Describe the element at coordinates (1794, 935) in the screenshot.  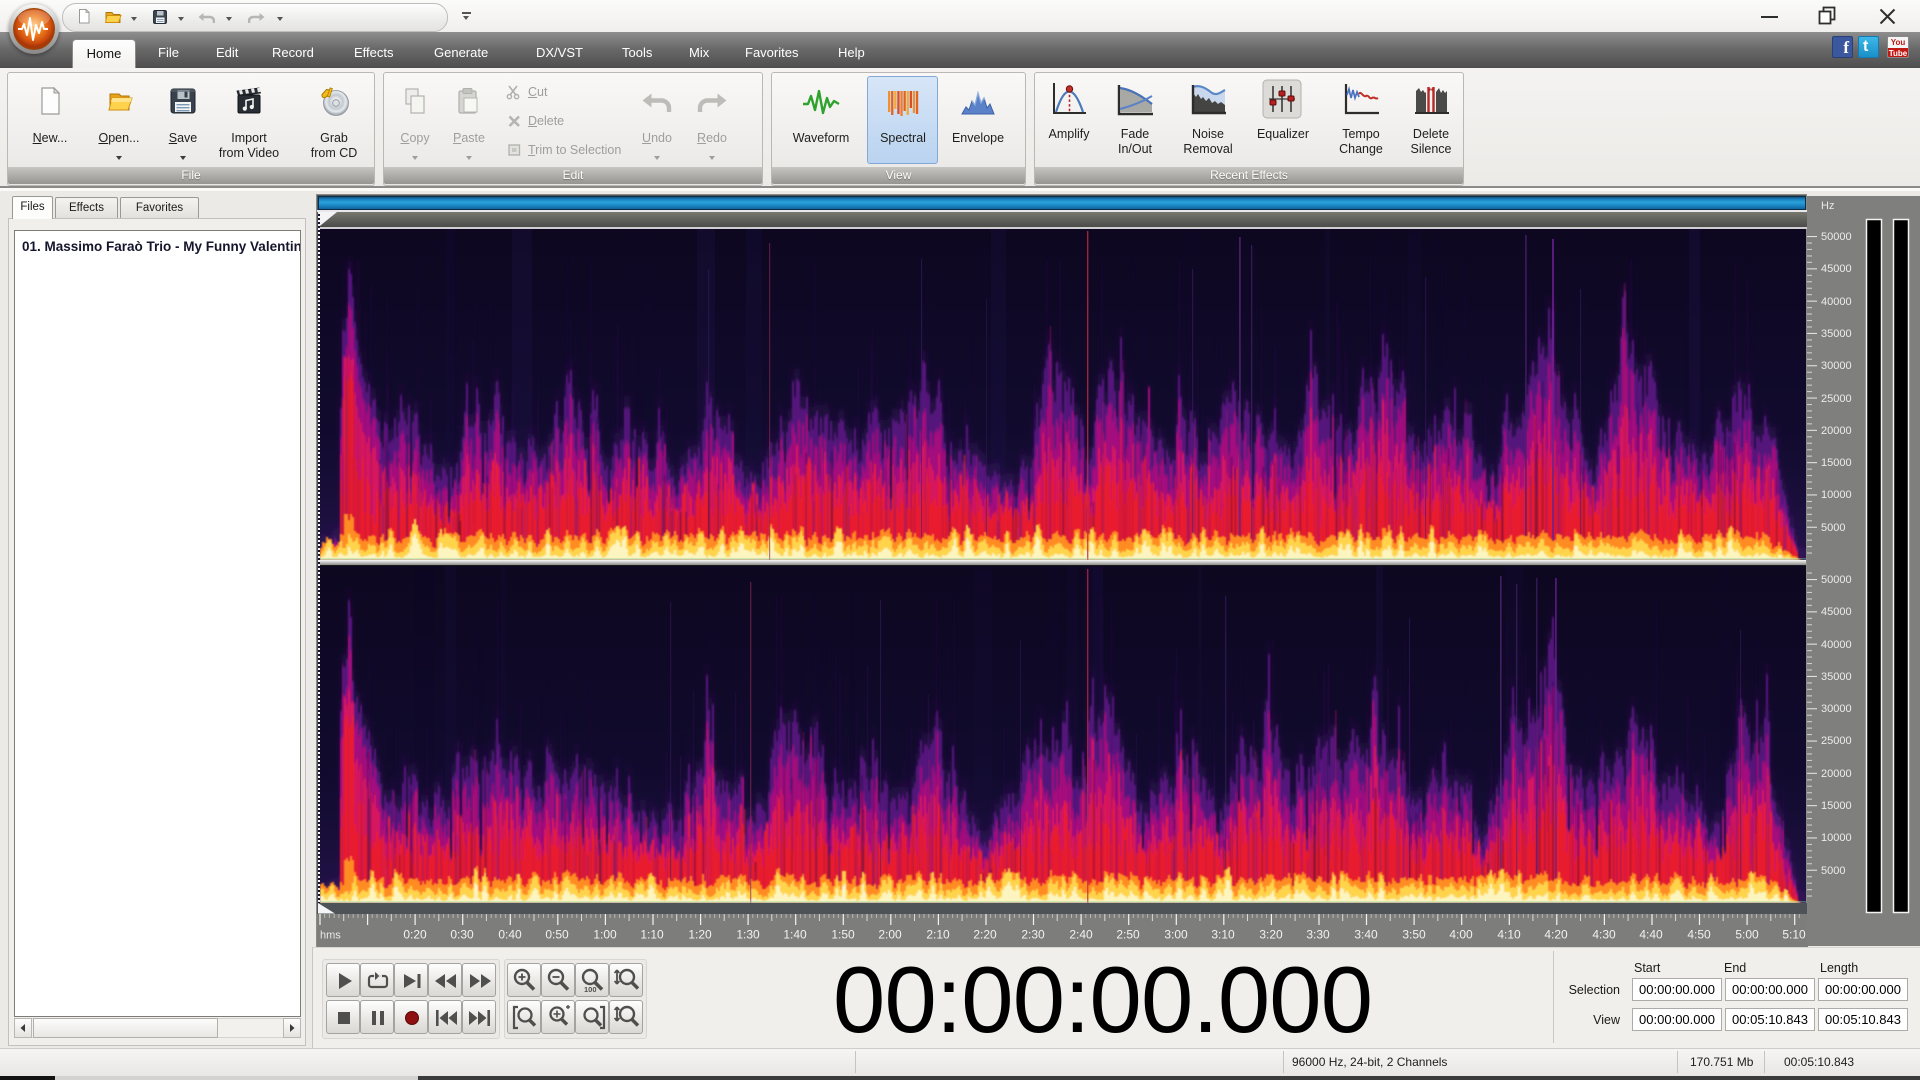
I see `svg-text: 5:10` at that location.